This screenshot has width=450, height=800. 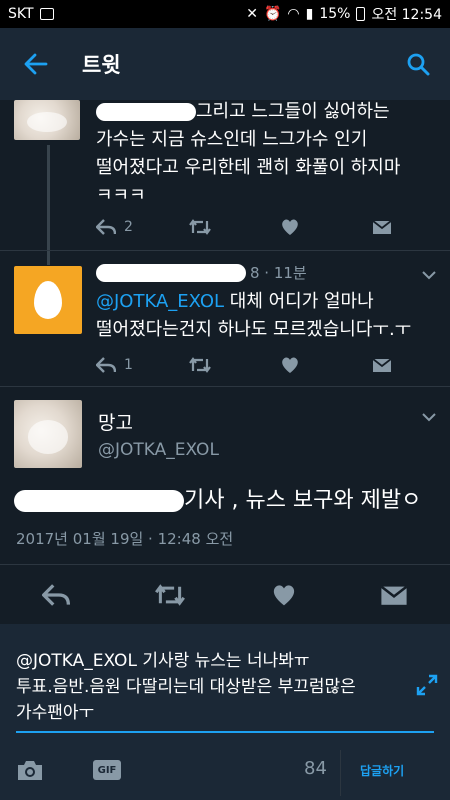 I want to click on avatar-default-egg, so click(x=48, y=300).